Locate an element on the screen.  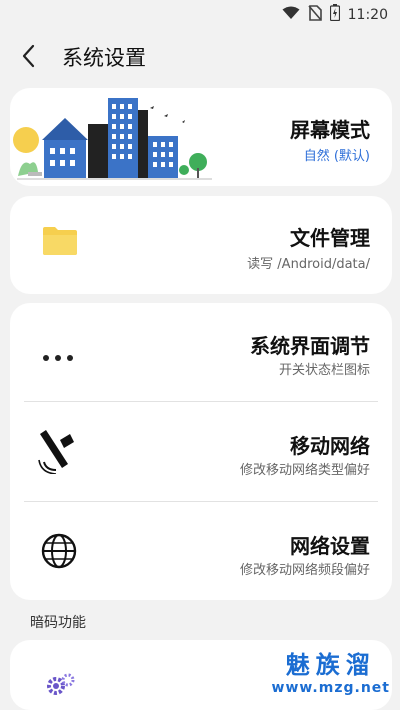
battery-charging-icon is located at coordinates (334, 14).